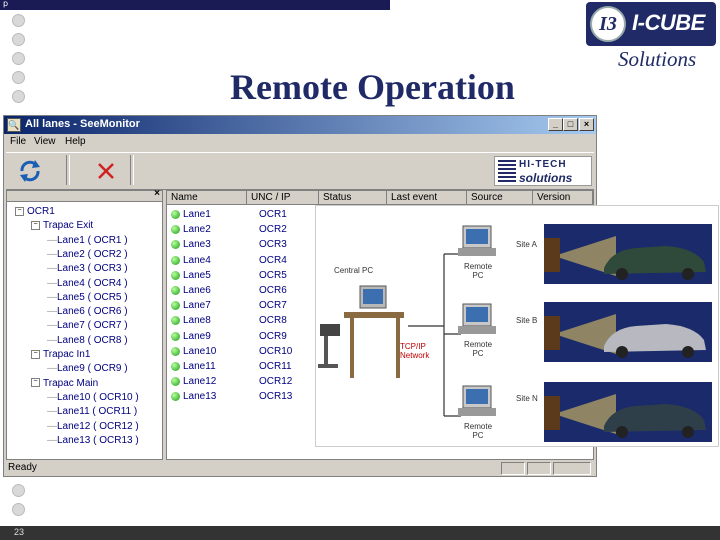  Describe the element at coordinates (543, 171) in the screenshot. I see `hi-tech-logo: HI-TECH solutions` at that location.